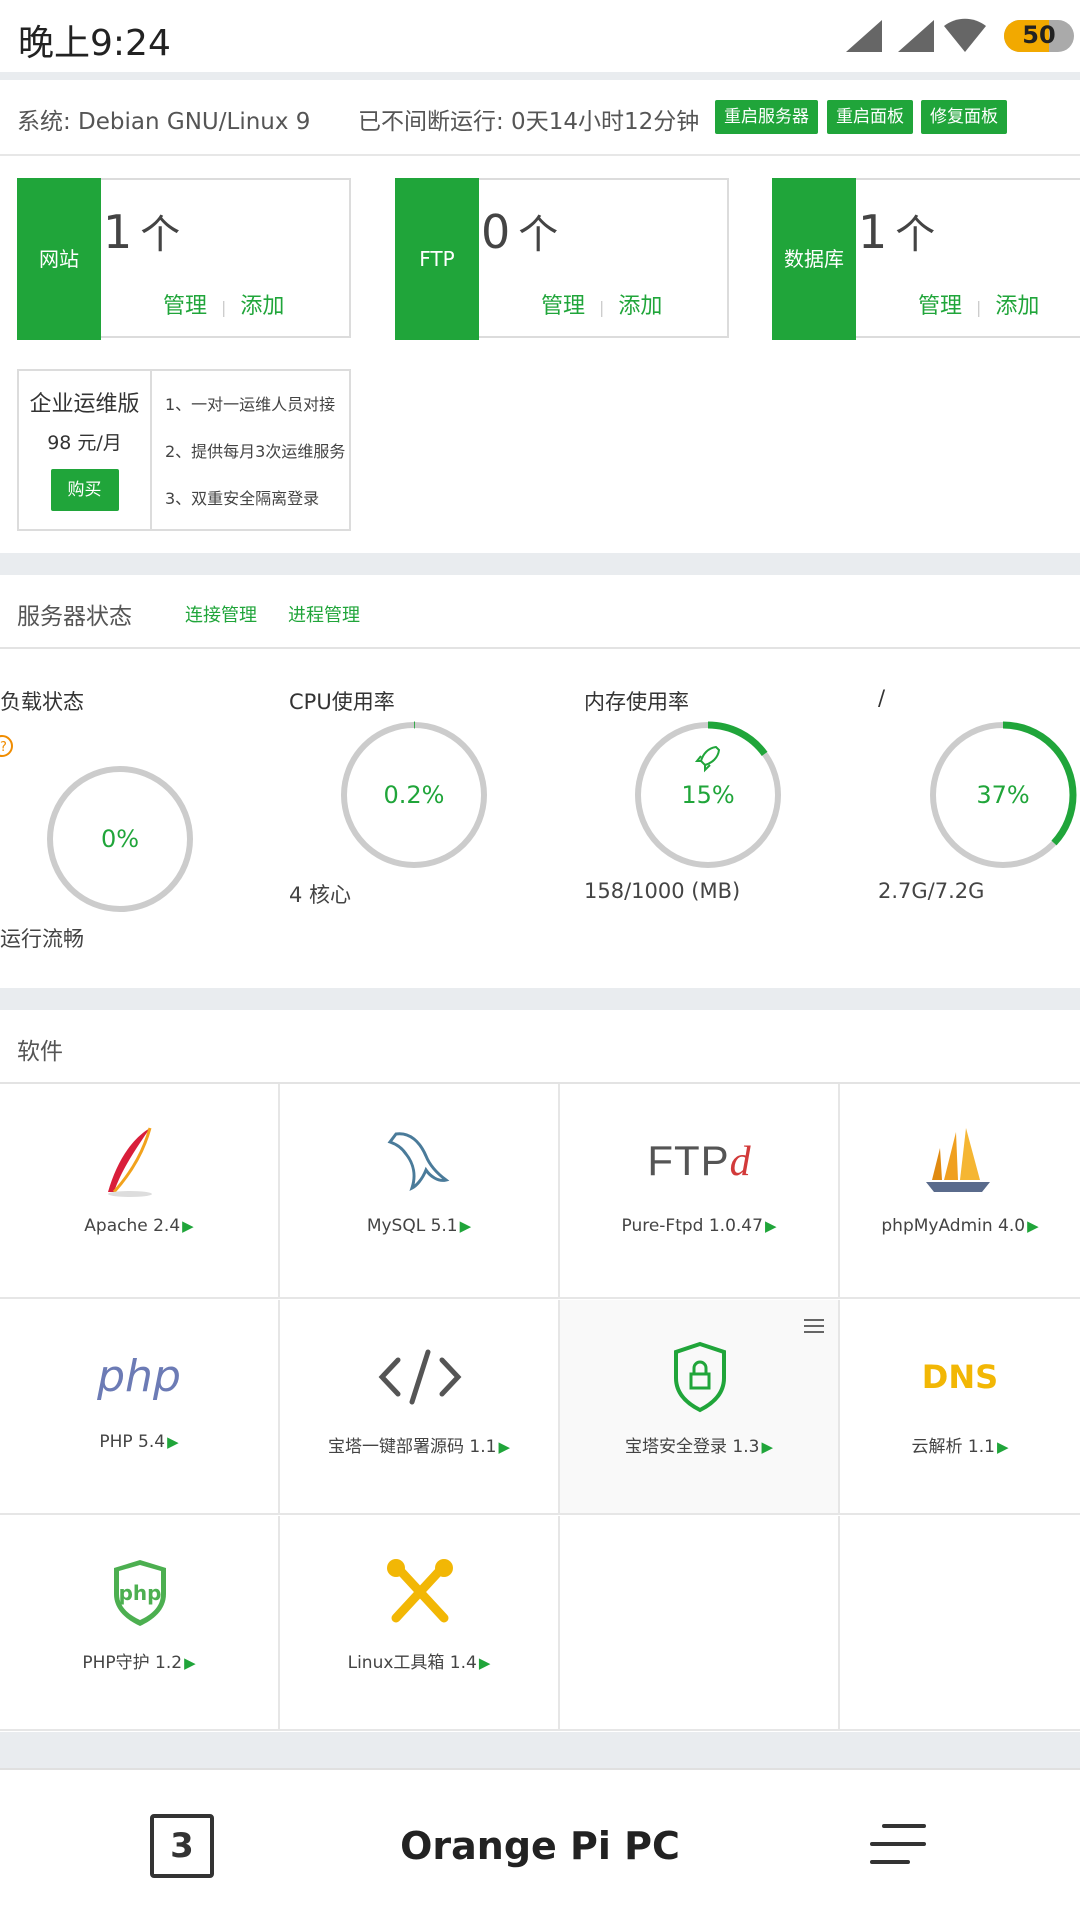 This screenshot has width=1080, height=1922. What do you see at coordinates (184, 259) in the screenshot?
I see `website-card: 网站 1个 管理 | 添加` at bounding box center [184, 259].